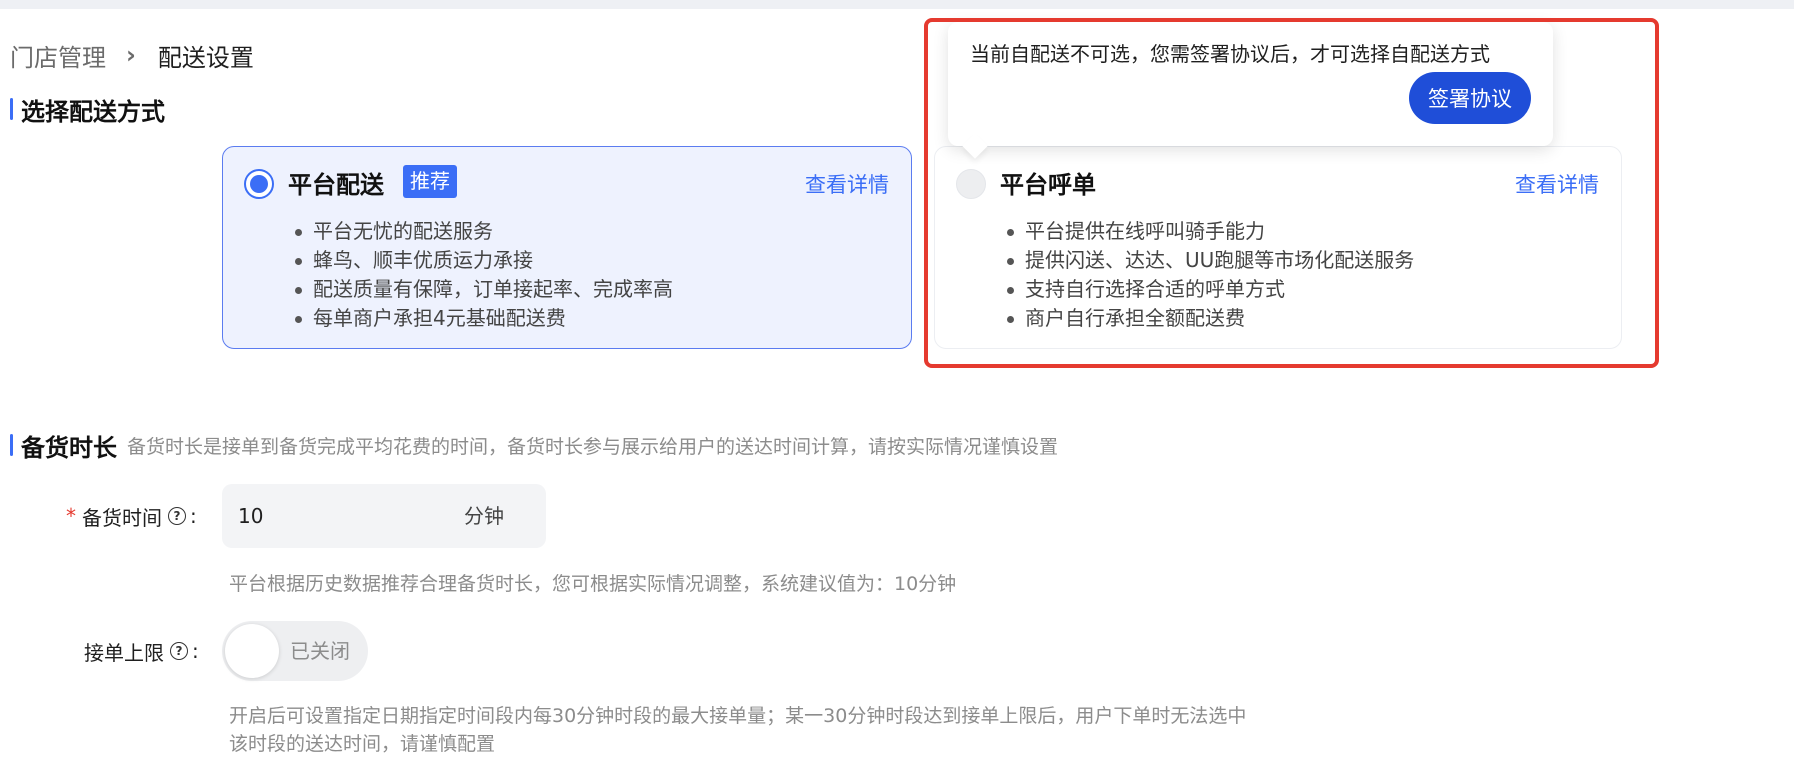  What do you see at coordinates (362, 744) in the screenshot?
I see `order-limit-hint-line2: 该时段的送达时间，请谨慎配置` at bounding box center [362, 744].